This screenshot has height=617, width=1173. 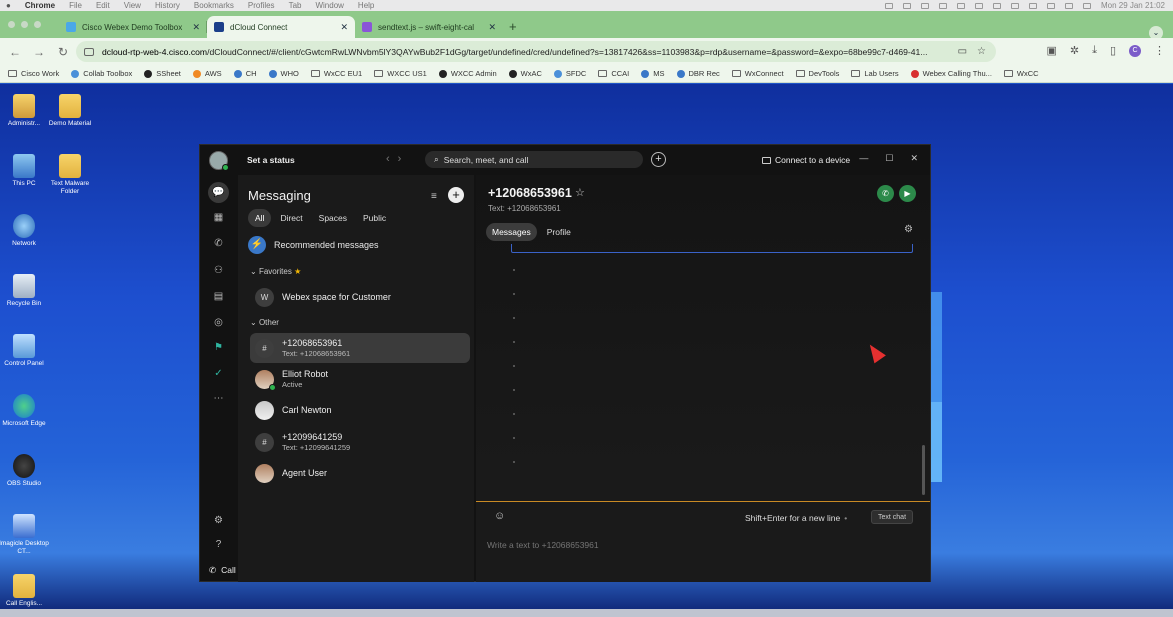 What do you see at coordinates (133, 27) in the screenshot?
I see `browser-tab: Cisco Webex Demo Toolbox ✕` at bounding box center [133, 27].